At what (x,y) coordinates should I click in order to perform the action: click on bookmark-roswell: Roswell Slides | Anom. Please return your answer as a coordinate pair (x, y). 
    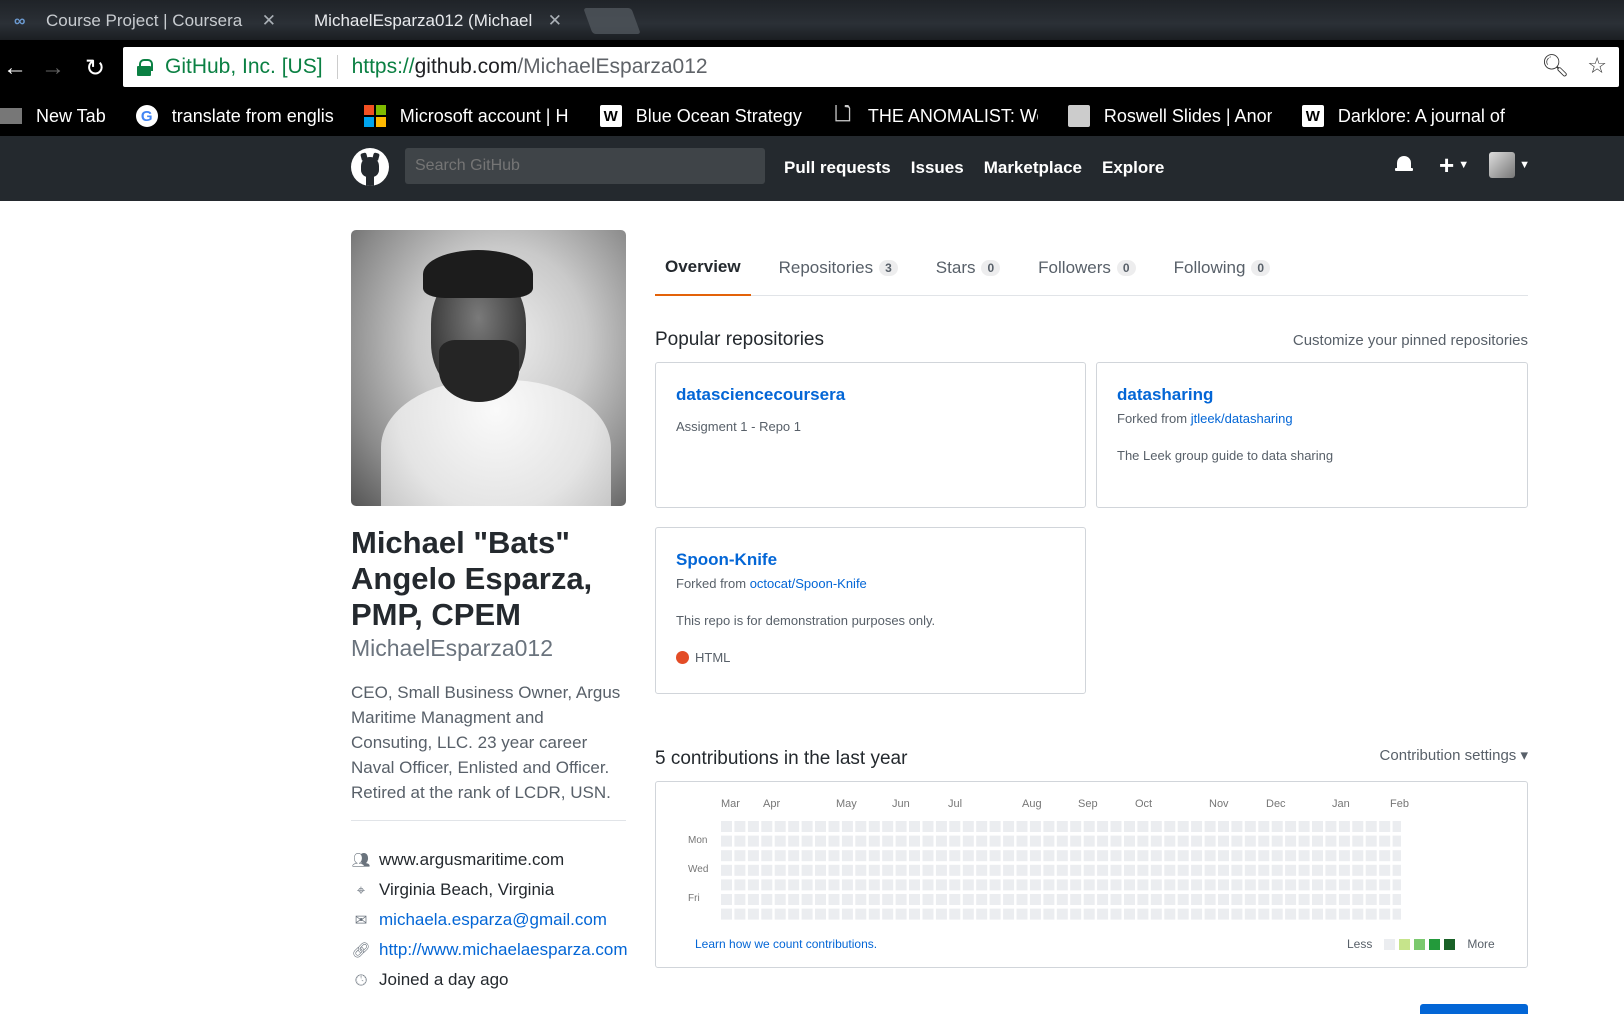
    Looking at the image, I should click on (1169, 116).